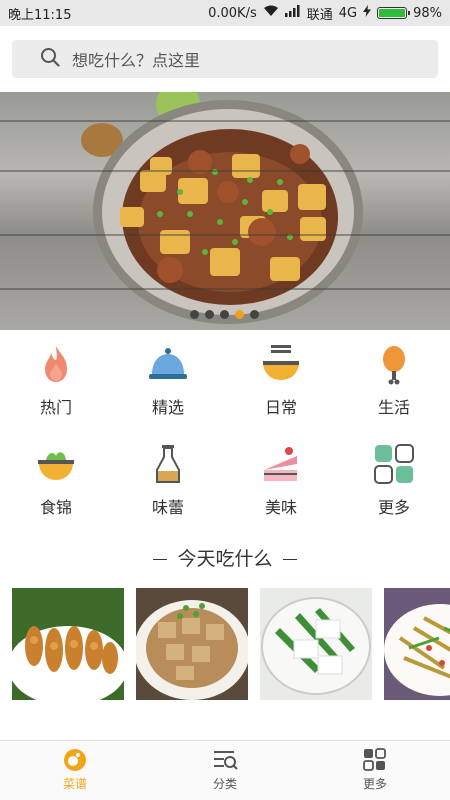 The height and width of the screenshot is (800, 450). What do you see at coordinates (168, 363) in the screenshot?
I see `cloche-icon` at bounding box center [168, 363].